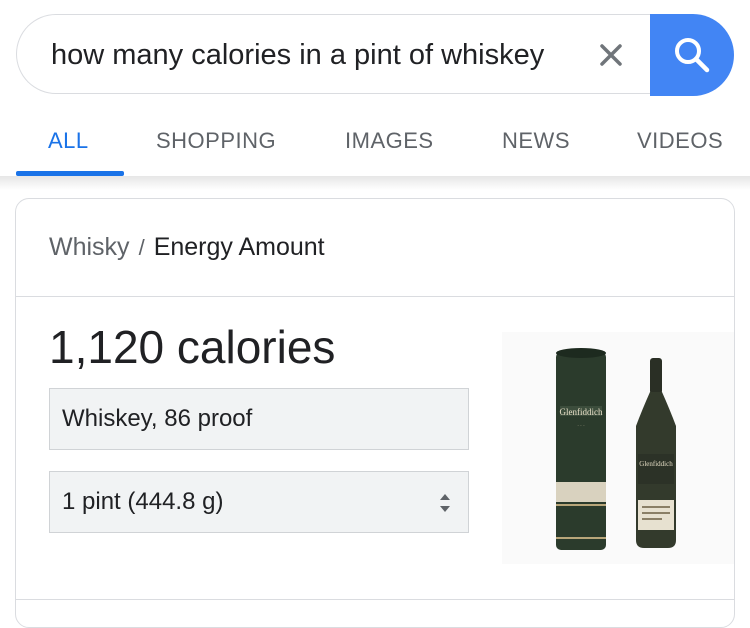  I want to click on tab-shopping: SHOPPING, so click(216, 141).